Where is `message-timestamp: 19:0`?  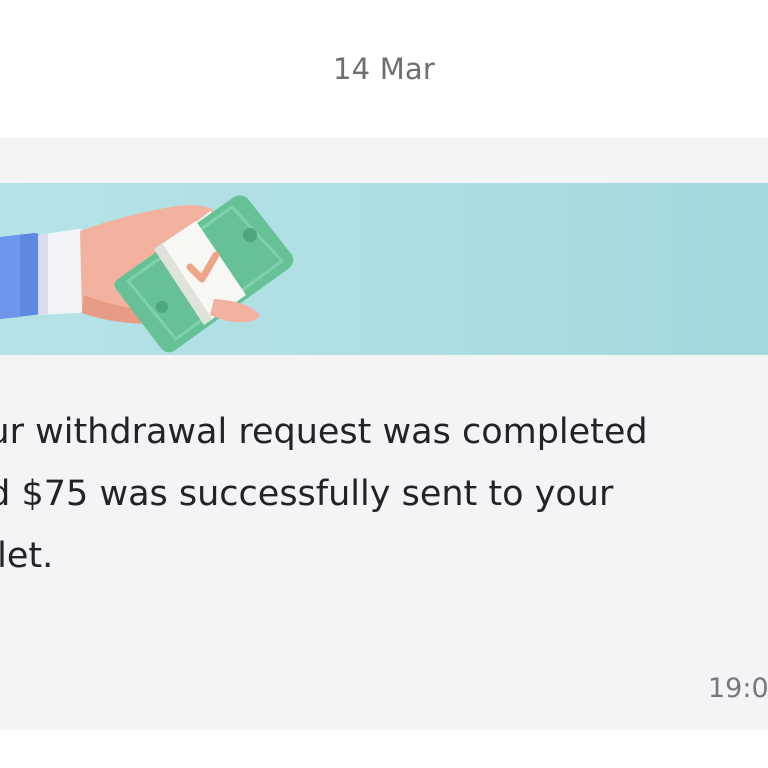 message-timestamp: 19:0 is located at coordinates (738, 688).